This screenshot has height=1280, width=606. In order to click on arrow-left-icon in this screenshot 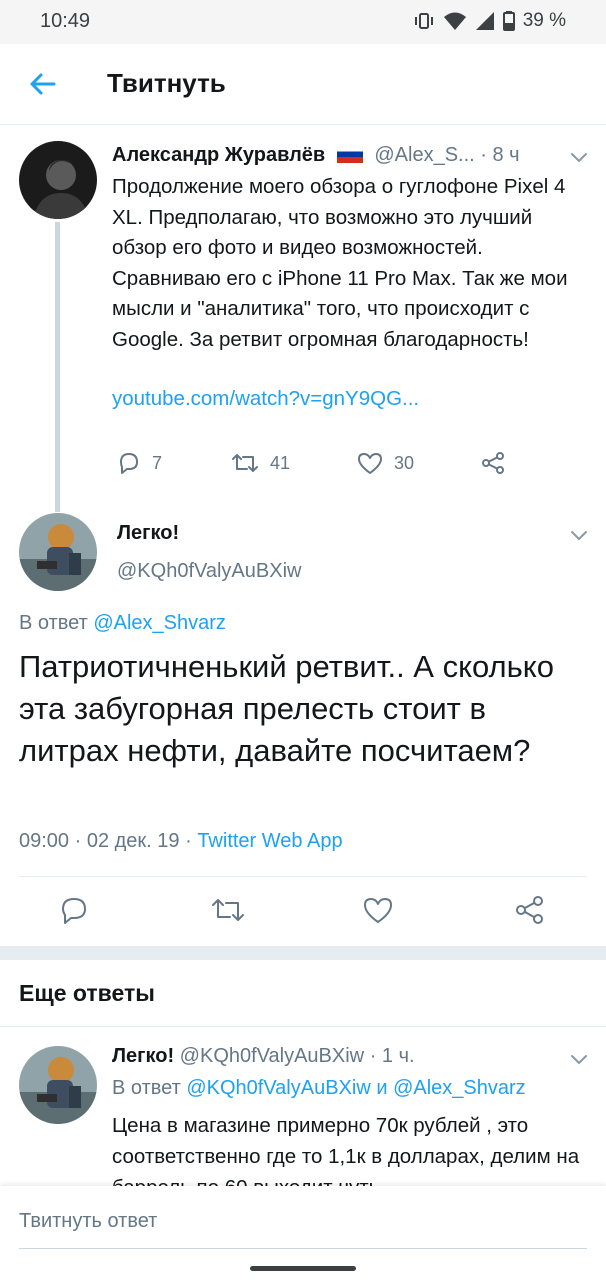, I will do `click(43, 84)`.